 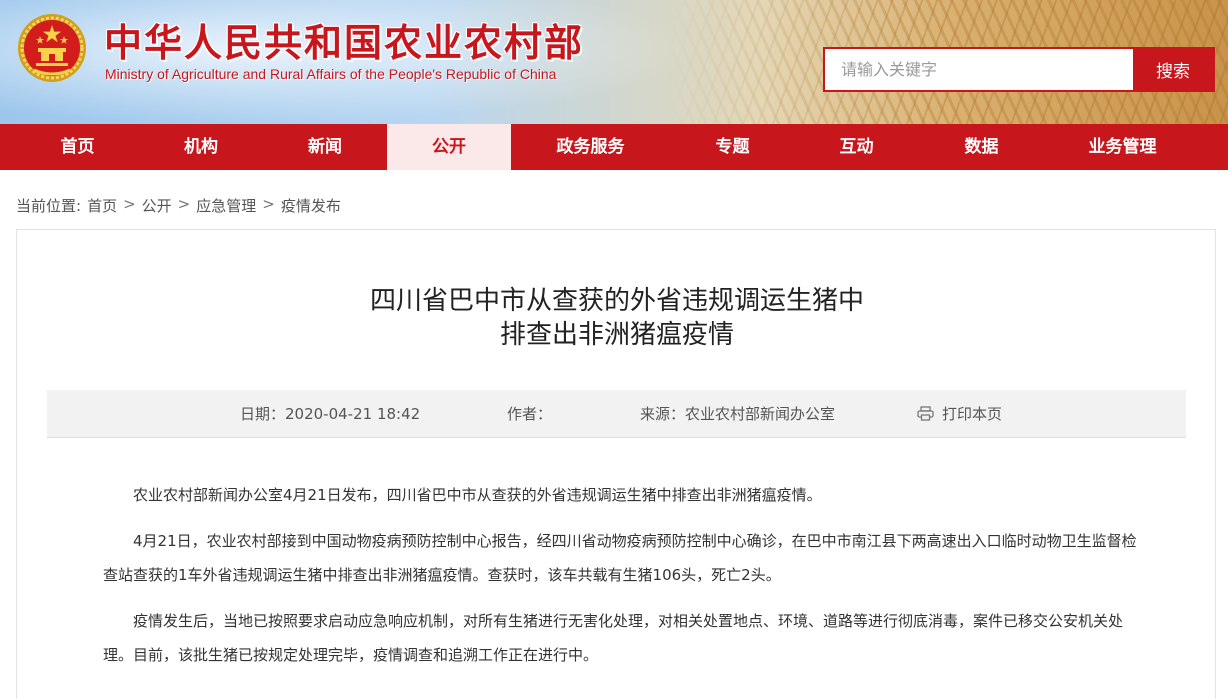 What do you see at coordinates (530, 414) in the screenshot?
I see `article-author: 作者：` at bounding box center [530, 414].